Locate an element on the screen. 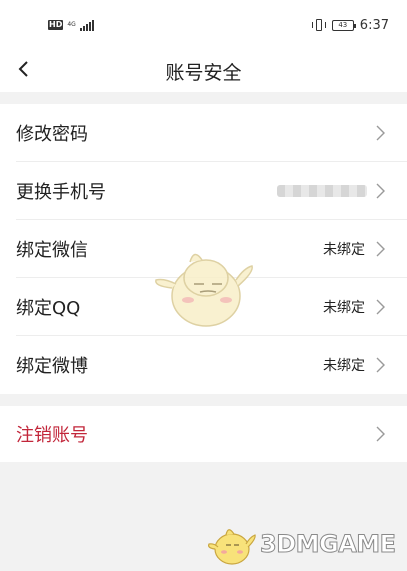 The image size is (407, 571). watermark: 3DMGAME is located at coordinates (301, 544).